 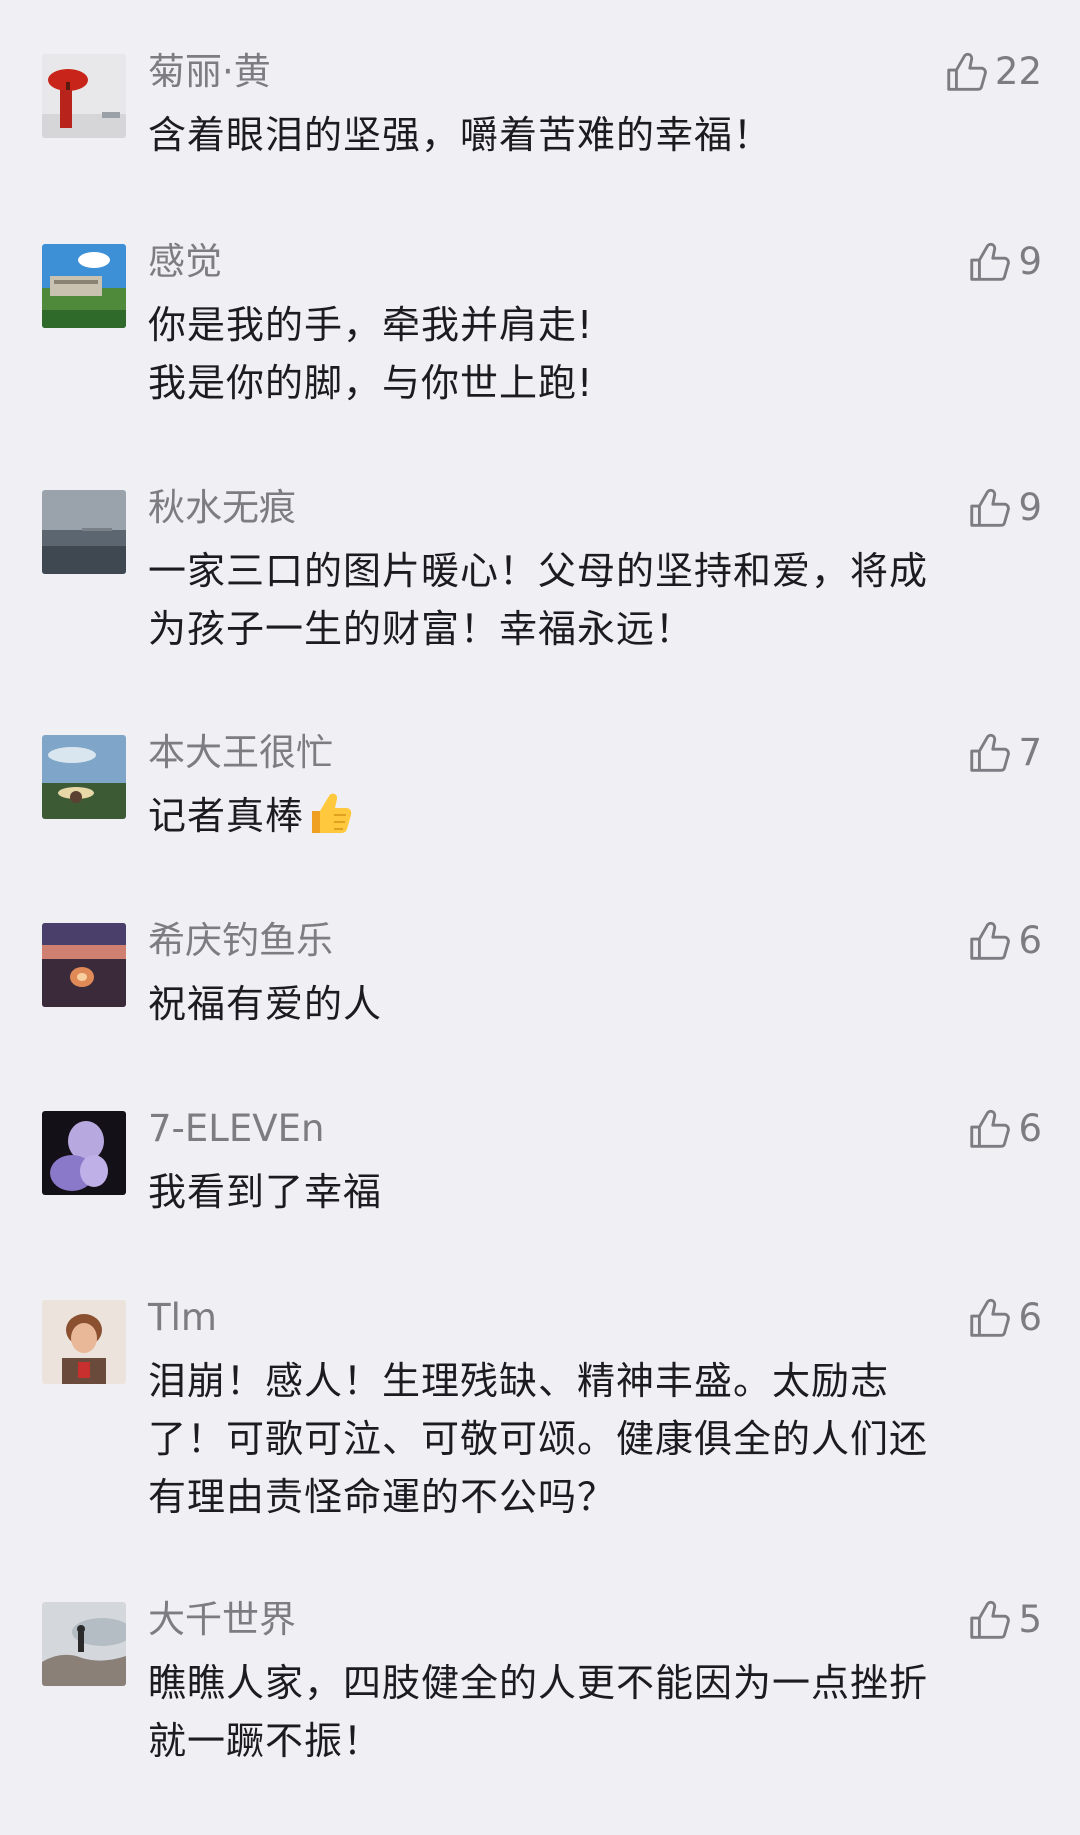 I want to click on comment-text: 记者真棒, so click(x=593, y=816).